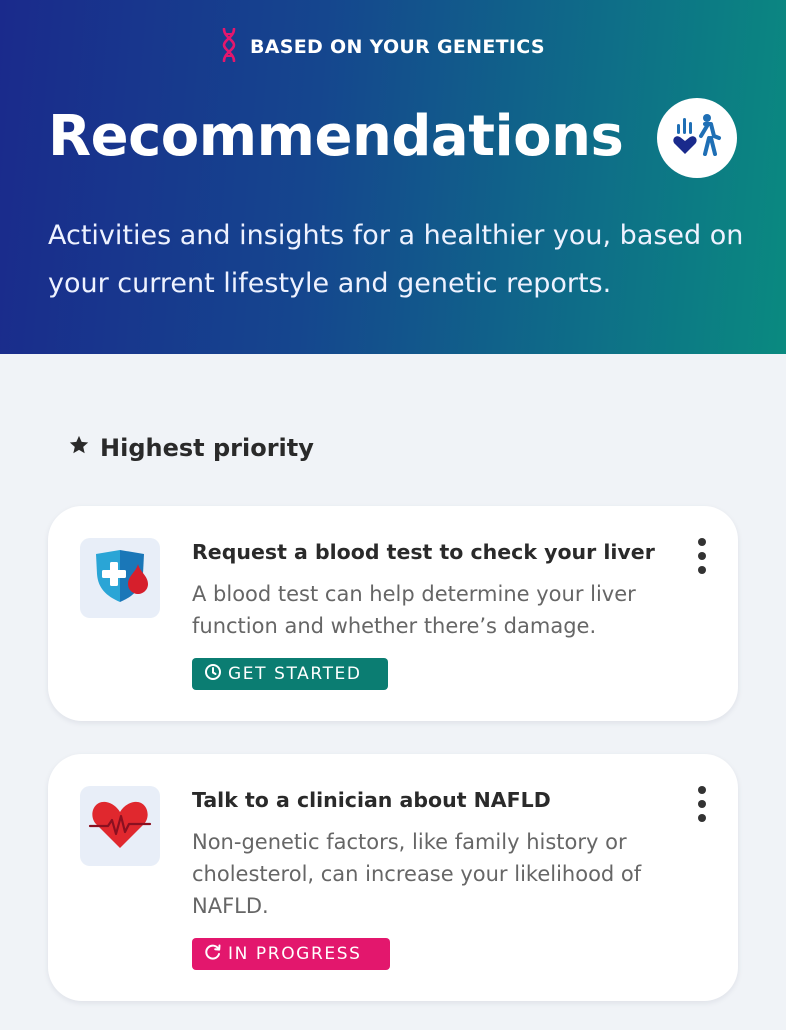 The image size is (786, 1030). I want to click on dna-icon, so click(229, 46).